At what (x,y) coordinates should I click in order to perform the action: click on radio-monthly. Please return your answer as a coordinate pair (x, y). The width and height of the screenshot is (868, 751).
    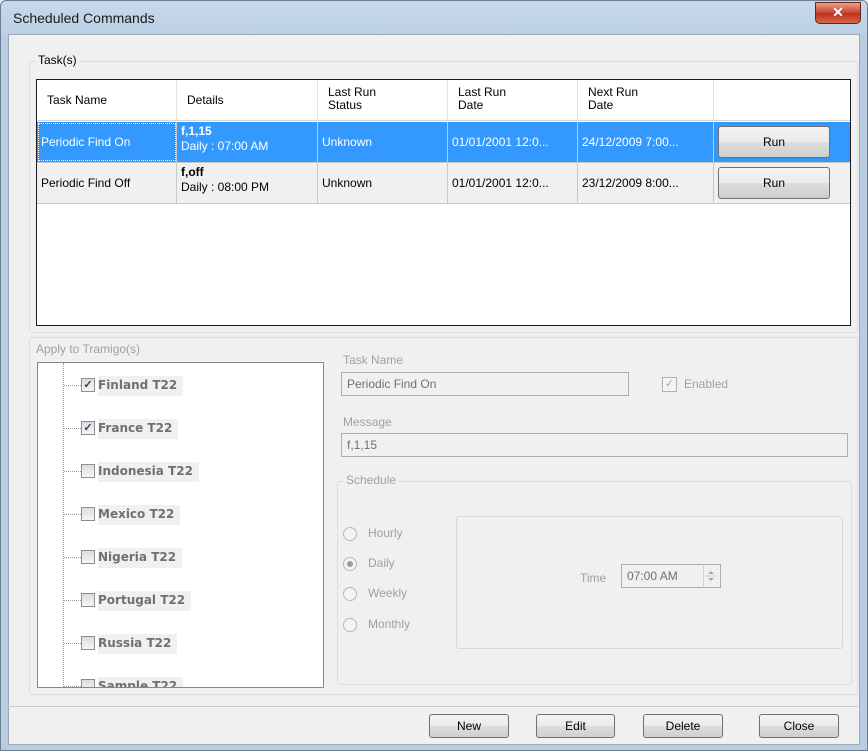
    Looking at the image, I should click on (350, 625).